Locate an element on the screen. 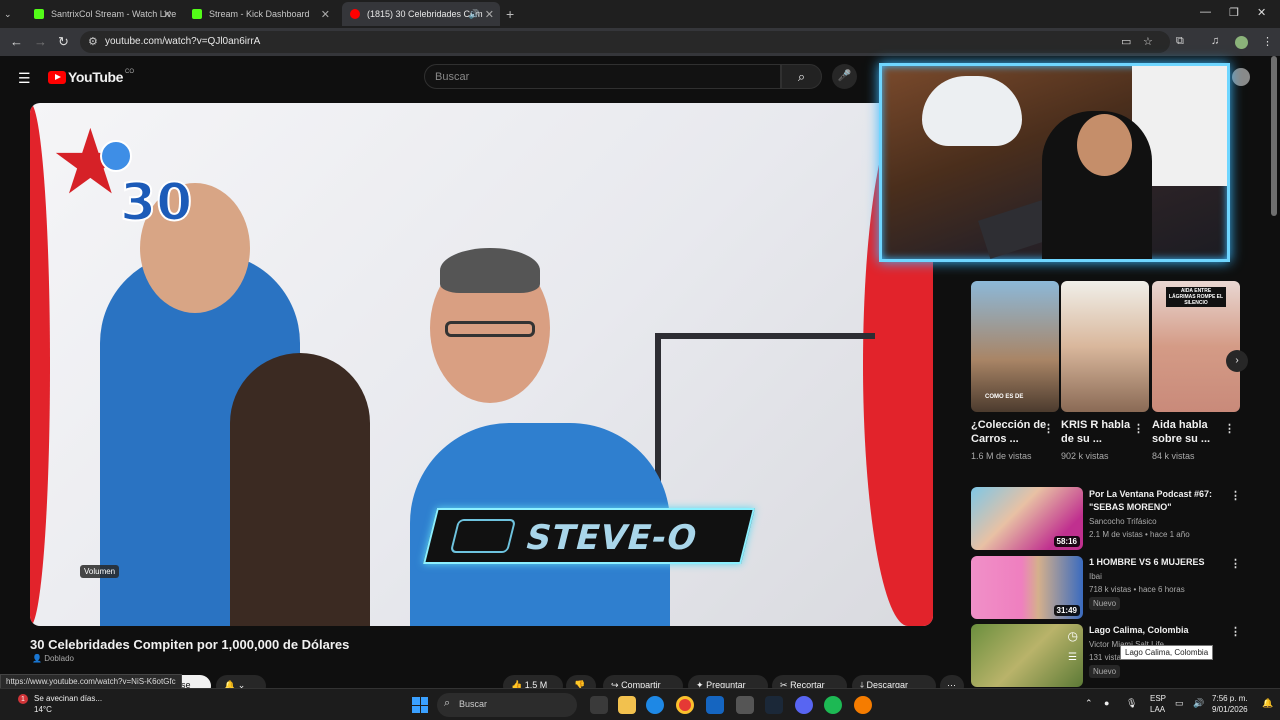 This screenshot has height=720, width=1280. add-to-queue-icon: ☰ is located at coordinates (1072, 657).